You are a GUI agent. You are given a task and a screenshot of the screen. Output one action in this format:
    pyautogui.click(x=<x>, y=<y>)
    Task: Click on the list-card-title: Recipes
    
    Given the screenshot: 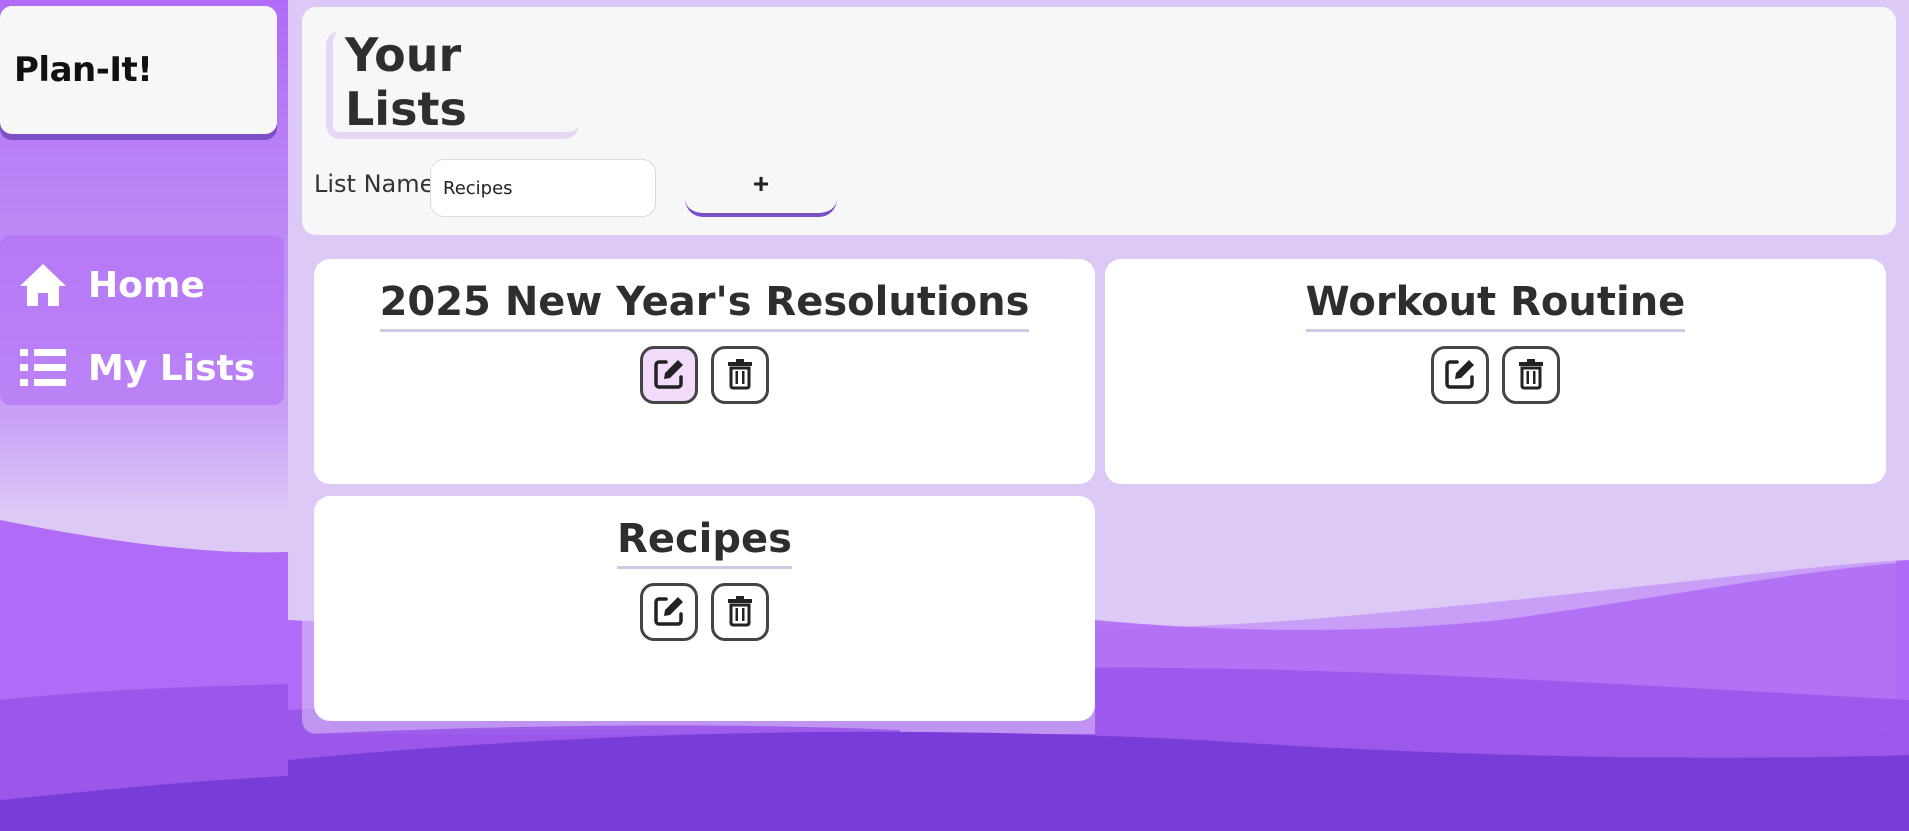 What is the action you would take?
    pyautogui.click(x=704, y=542)
    